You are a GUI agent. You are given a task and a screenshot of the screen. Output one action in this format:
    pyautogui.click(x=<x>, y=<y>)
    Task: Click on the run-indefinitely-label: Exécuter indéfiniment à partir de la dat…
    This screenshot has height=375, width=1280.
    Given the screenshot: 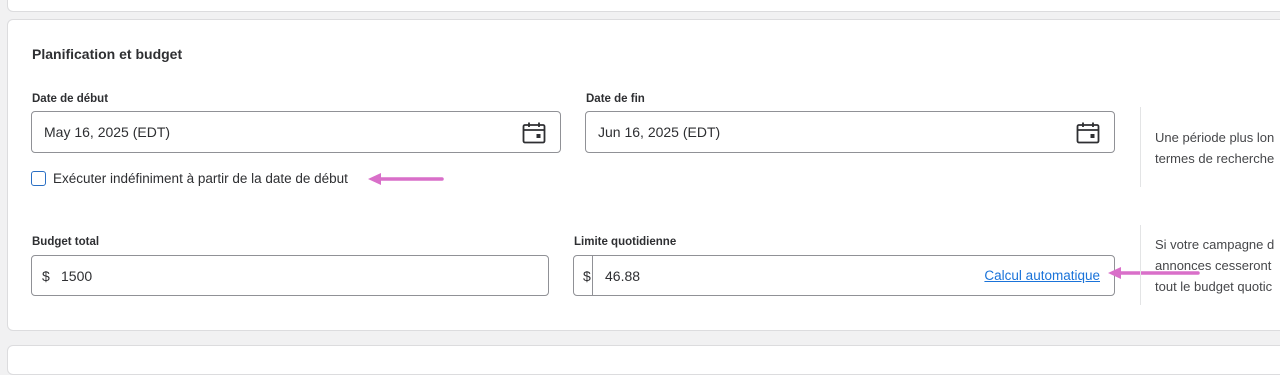 What is the action you would take?
    pyautogui.click(x=200, y=178)
    